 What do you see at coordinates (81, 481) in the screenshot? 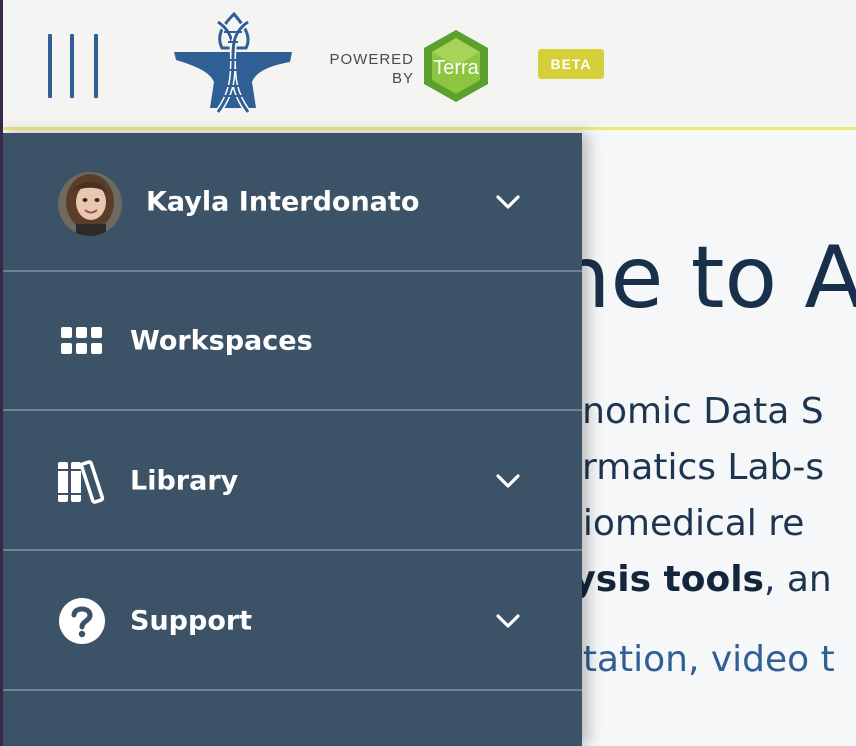
I see `library-icon` at bounding box center [81, 481].